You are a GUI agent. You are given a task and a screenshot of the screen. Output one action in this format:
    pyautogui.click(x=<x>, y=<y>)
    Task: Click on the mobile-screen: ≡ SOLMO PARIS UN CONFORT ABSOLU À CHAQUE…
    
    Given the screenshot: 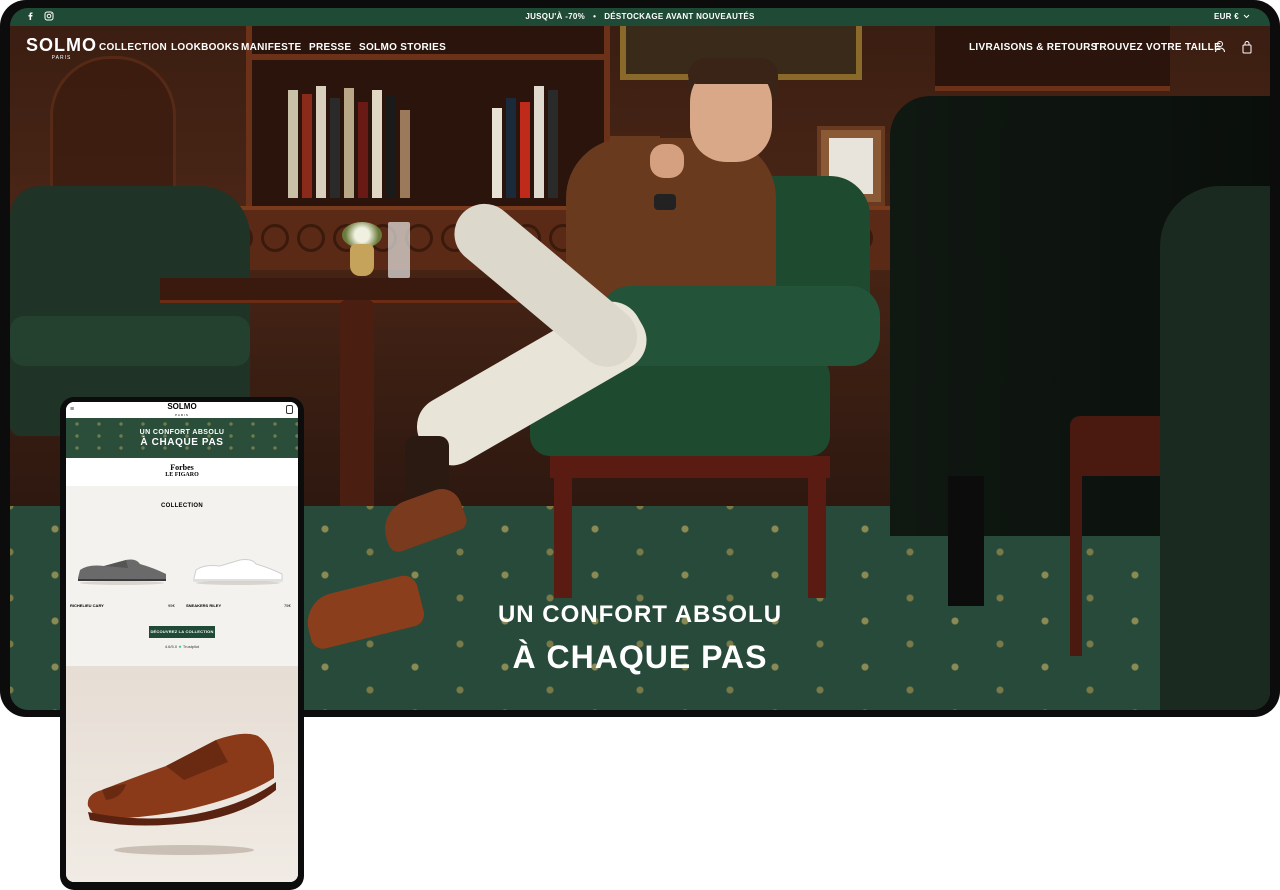 What is the action you would take?
    pyautogui.click(x=182, y=642)
    